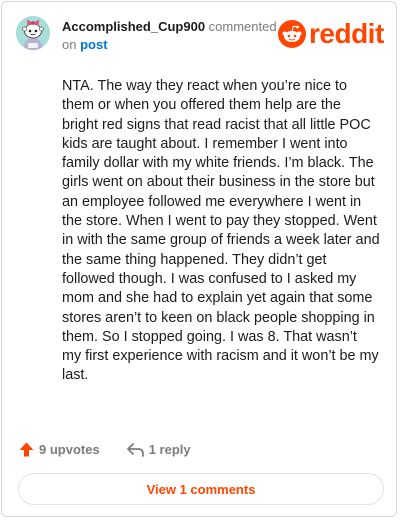 The image size is (400, 520). Describe the element at coordinates (69, 44) in the screenshot. I see `on-label: on` at that location.